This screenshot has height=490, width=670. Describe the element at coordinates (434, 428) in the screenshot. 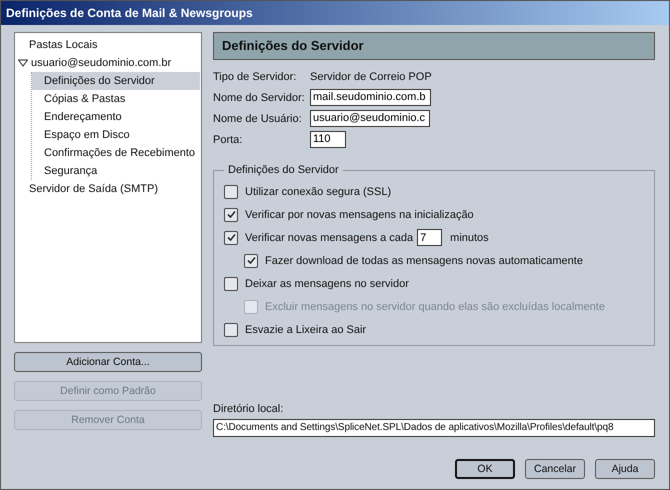

I see `path-field: C:\Documents and Settings\SpliceNet.SPL\Dados de aplicativos\Mozilla\Profiles\default\pq8` at that location.